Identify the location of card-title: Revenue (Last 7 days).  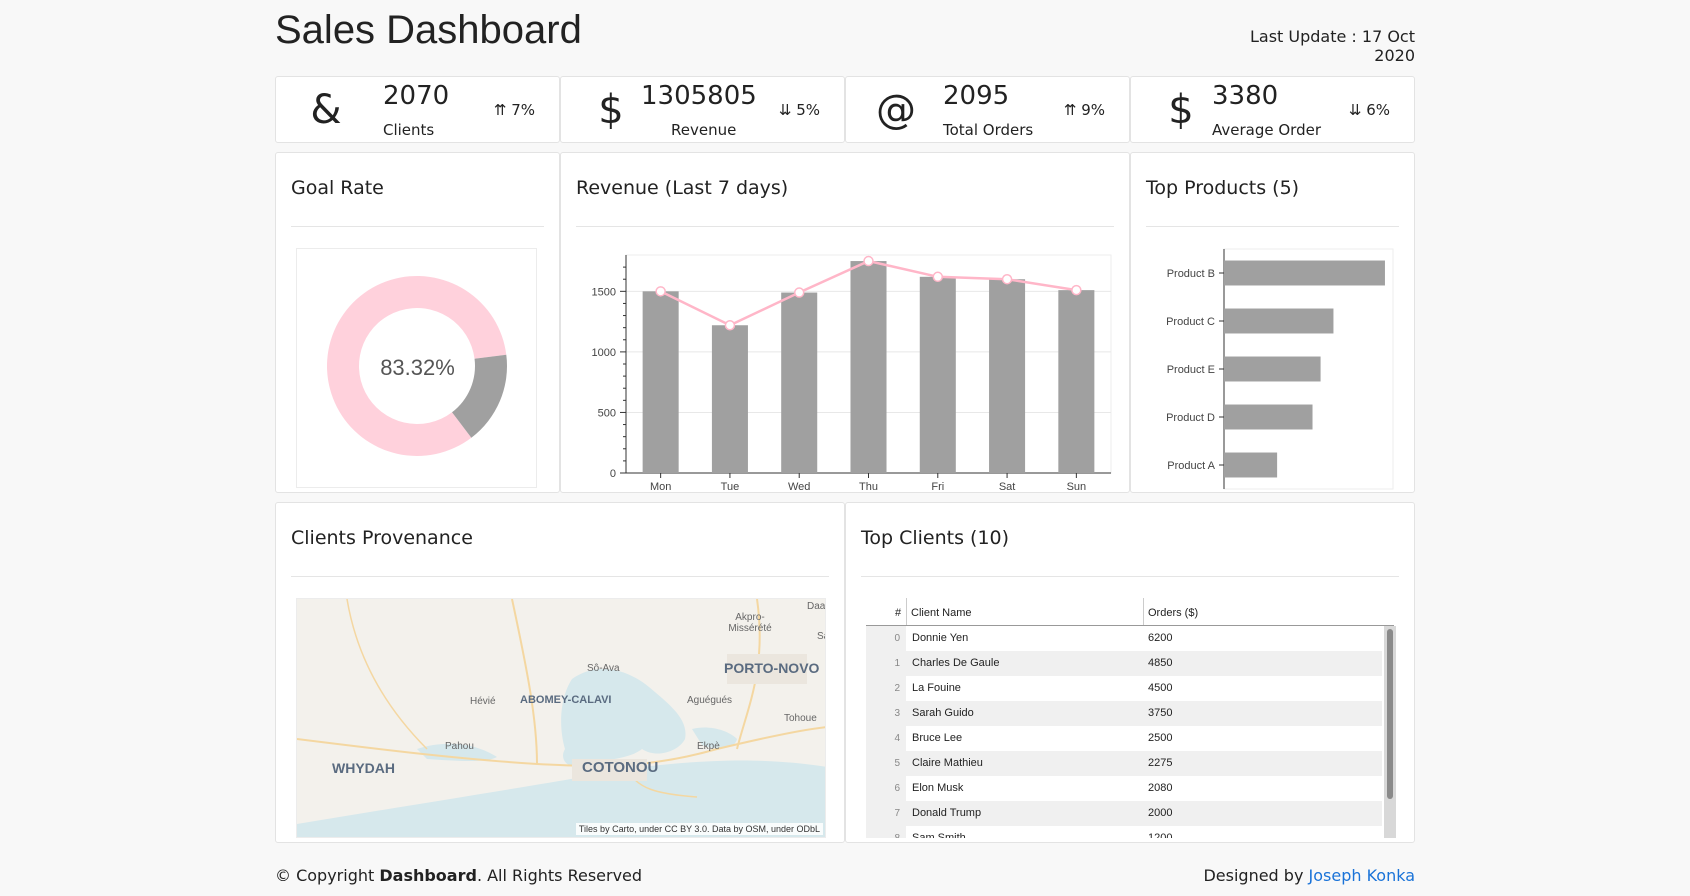
(682, 188).